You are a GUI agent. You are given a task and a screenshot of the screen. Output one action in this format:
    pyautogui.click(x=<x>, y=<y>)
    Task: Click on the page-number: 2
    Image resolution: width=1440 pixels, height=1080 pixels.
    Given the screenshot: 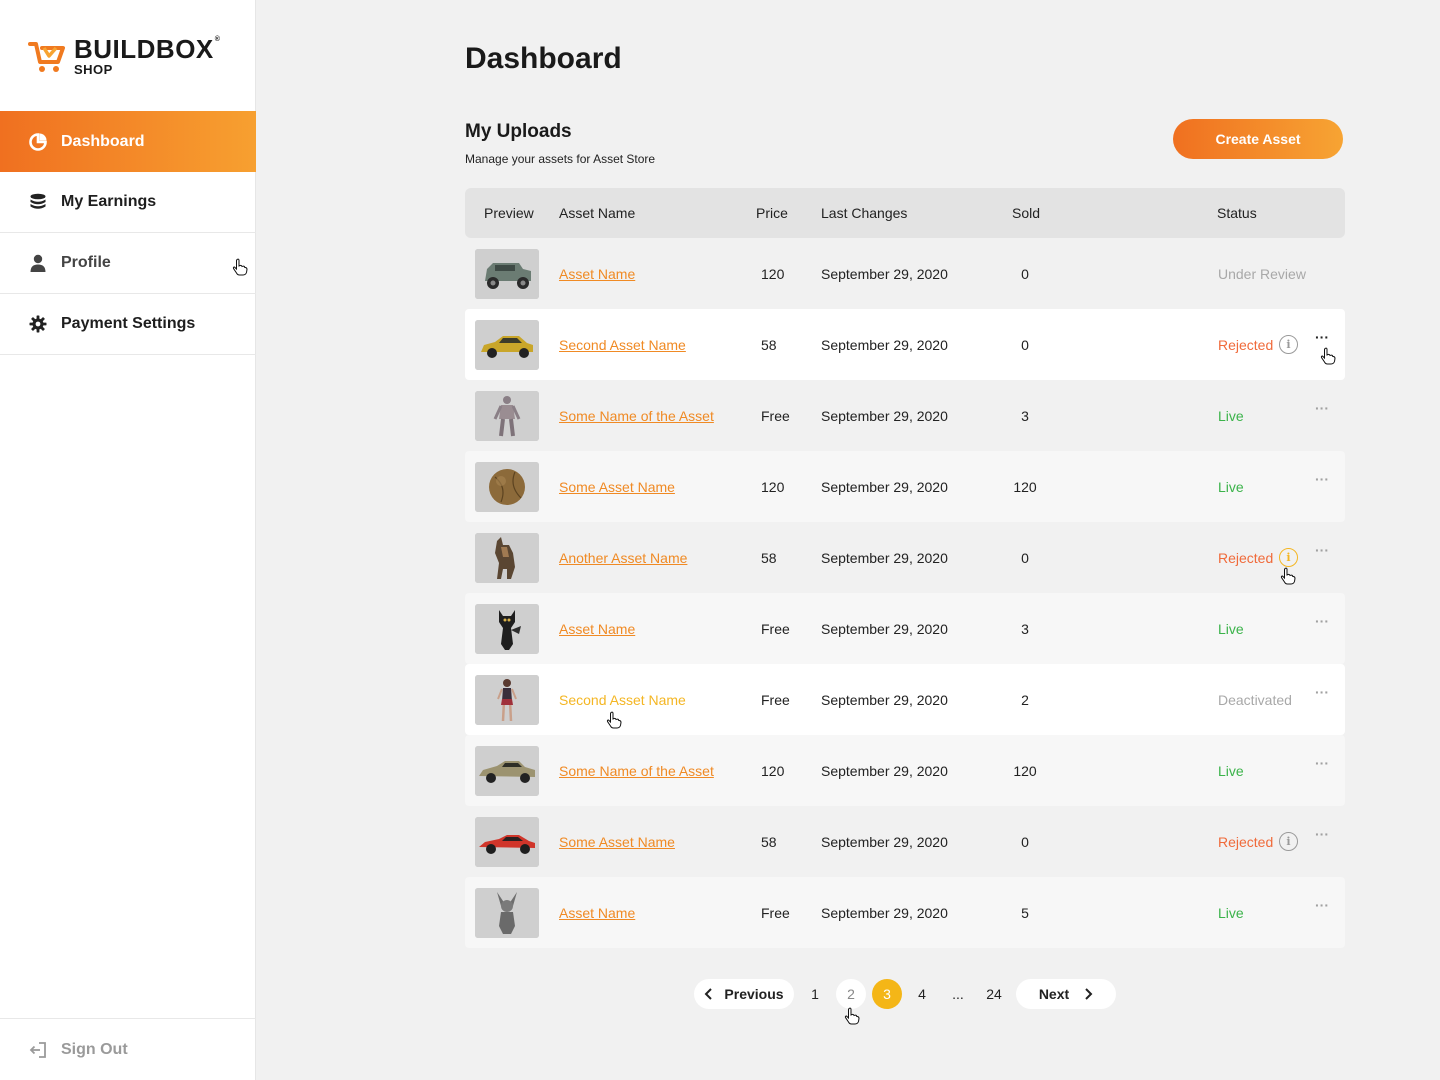 What is the action you would take?
    pyautogui.click(x=851, y=994)
    